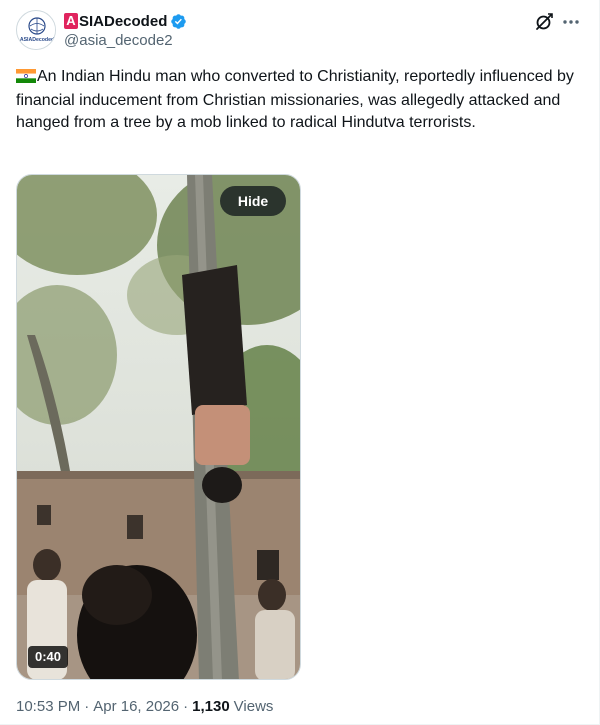 This screenshot has width=600, height=725. What do you see at coordinates (253, 201) in the screenshot?
I see `hide-media-button: Hide` at bounding box center [253, 201].